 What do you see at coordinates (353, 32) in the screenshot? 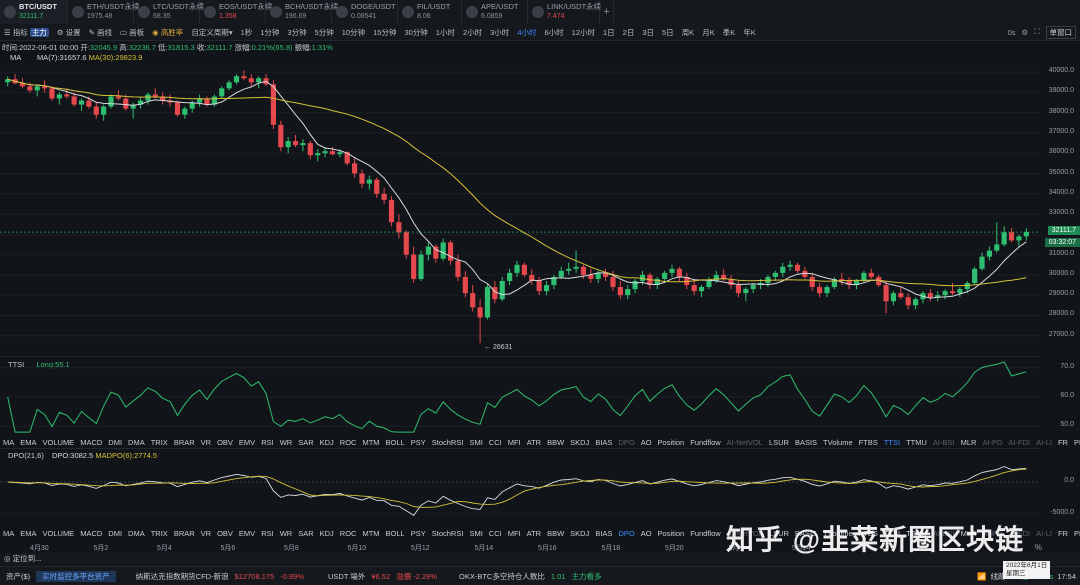
I see `toolbar-item: 10分钟` at bounding box center [353, 32].